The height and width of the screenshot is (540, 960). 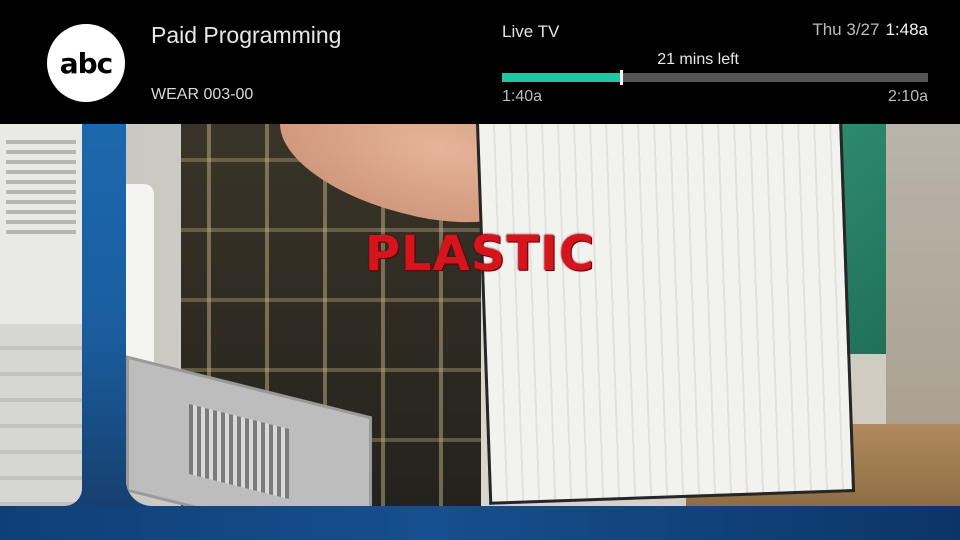 I want to click on current-date: Thu 3/27, so click(x=846, y=29).